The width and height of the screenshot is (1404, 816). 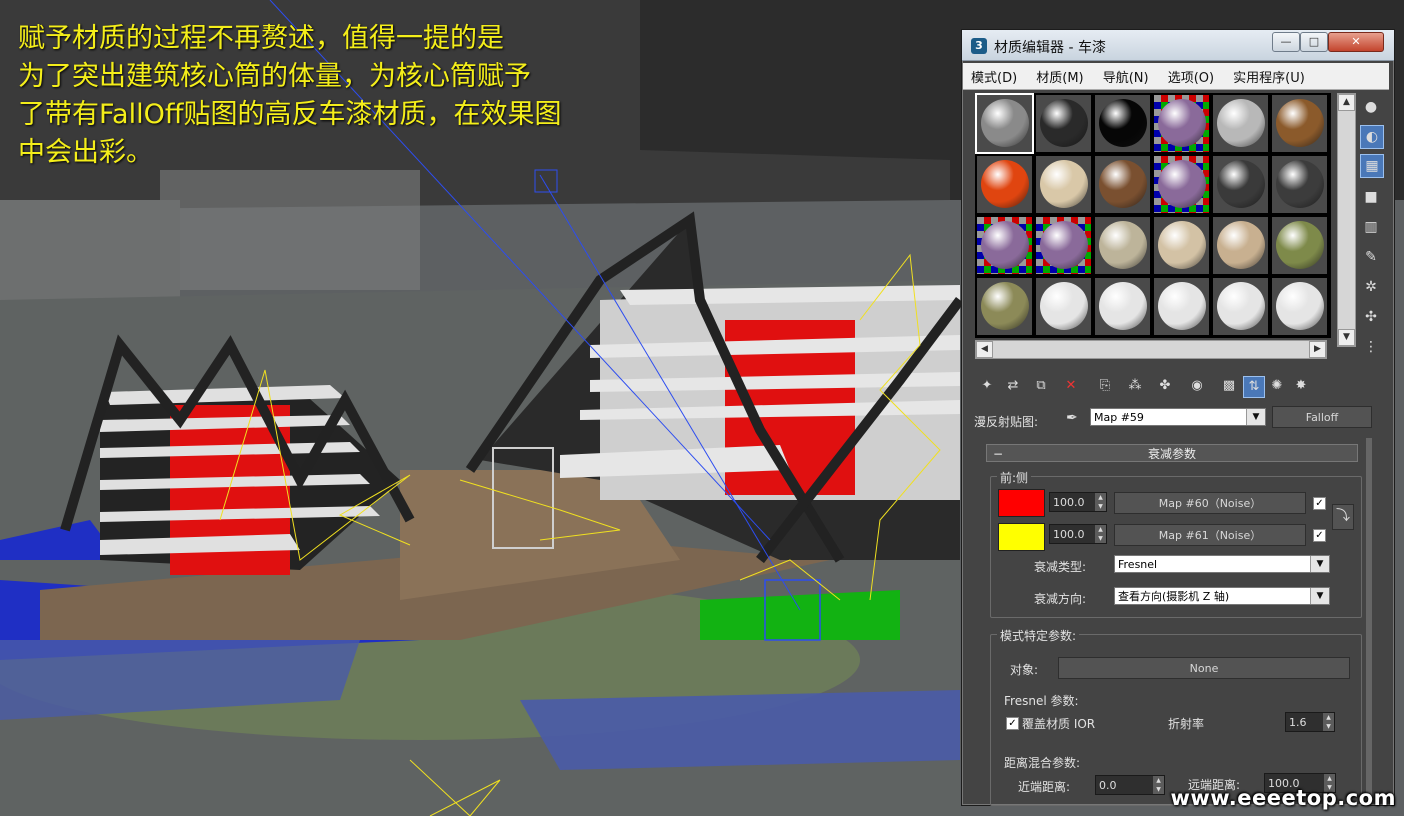 I want to click on panel-scrollbar, so click(x=1369, y=618).